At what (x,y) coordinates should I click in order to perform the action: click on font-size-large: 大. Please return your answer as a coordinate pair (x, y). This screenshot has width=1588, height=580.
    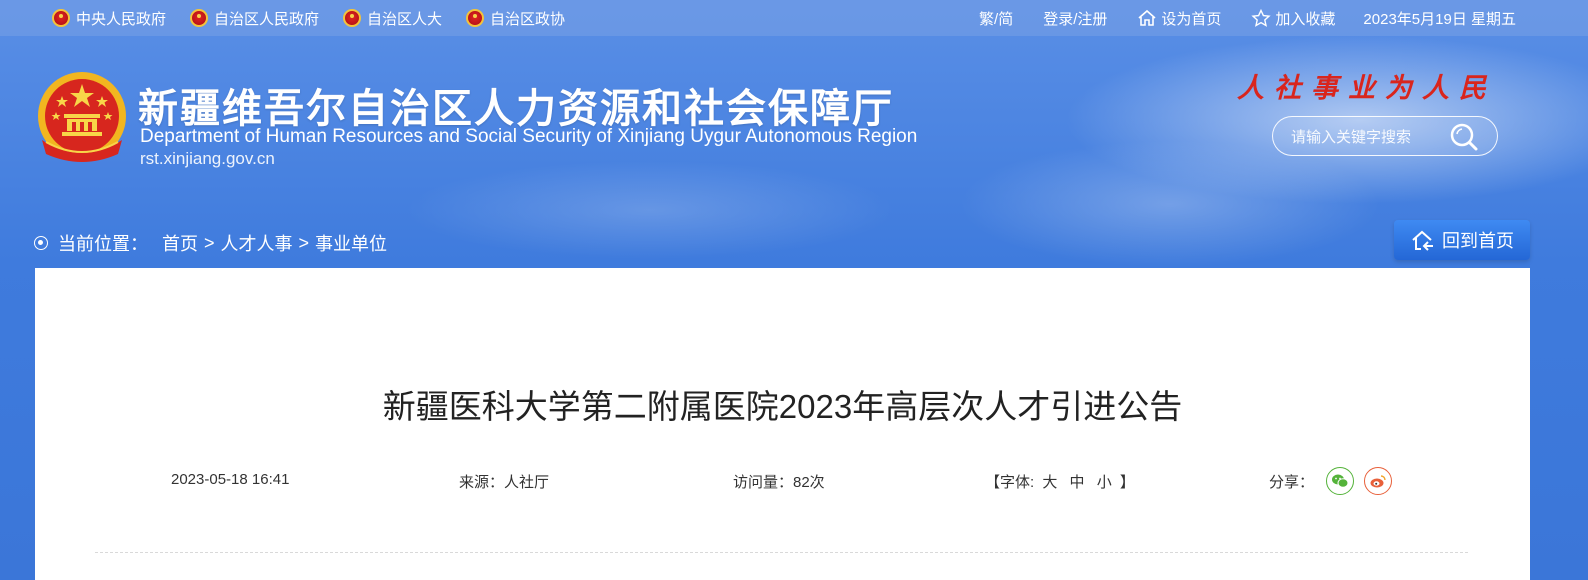
    Looking at the image, I should click on (1049, 482).